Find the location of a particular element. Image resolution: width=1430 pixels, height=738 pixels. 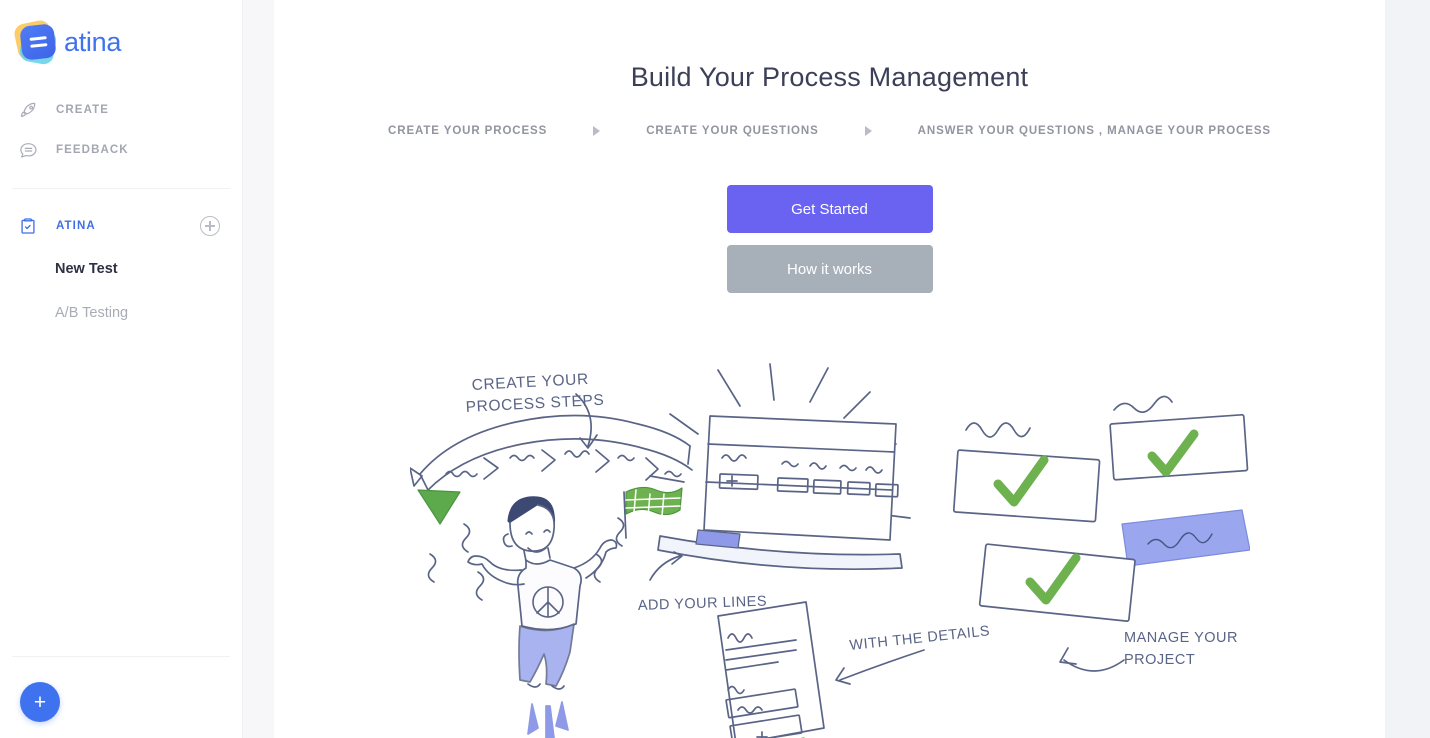

project-item-new-test-label: New Test is located at coordinates (86, 269).